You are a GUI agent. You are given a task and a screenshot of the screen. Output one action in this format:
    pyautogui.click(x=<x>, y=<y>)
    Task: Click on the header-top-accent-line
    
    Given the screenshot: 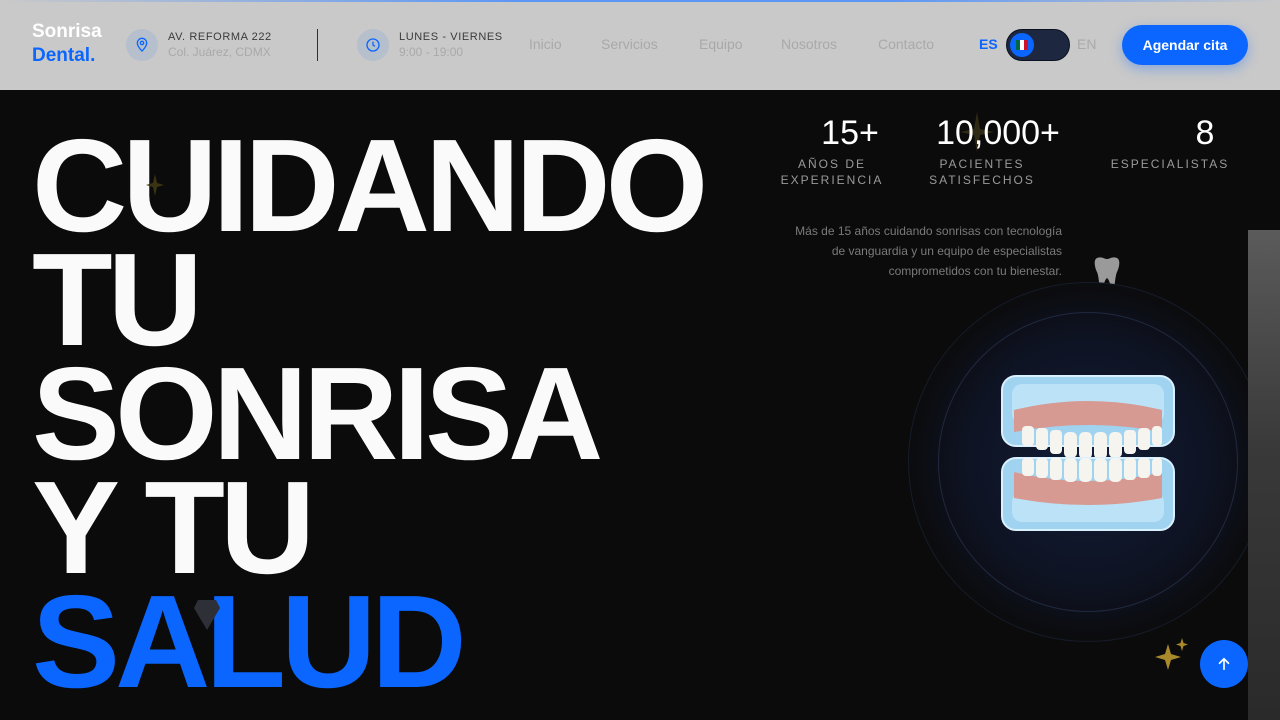 What is the action you would take?
    pyautogui.click(x=640, y=1)
    